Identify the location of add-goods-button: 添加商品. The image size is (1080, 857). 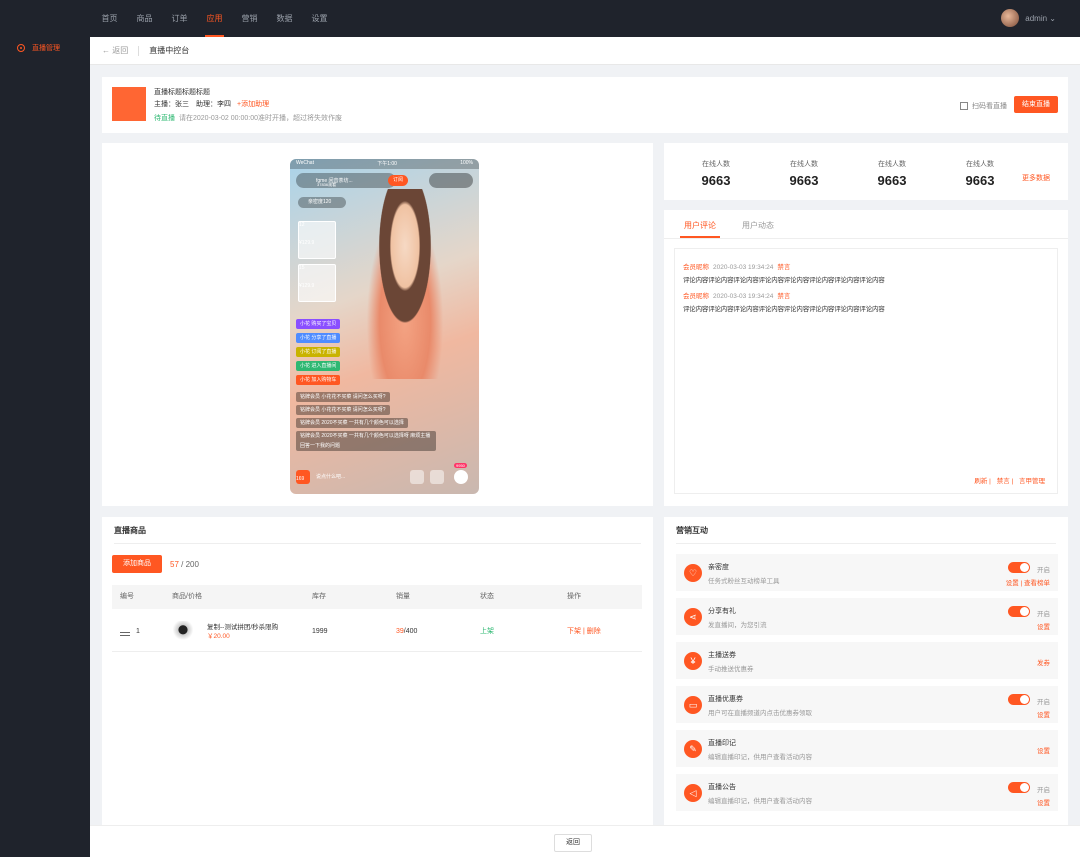
(137, 564).